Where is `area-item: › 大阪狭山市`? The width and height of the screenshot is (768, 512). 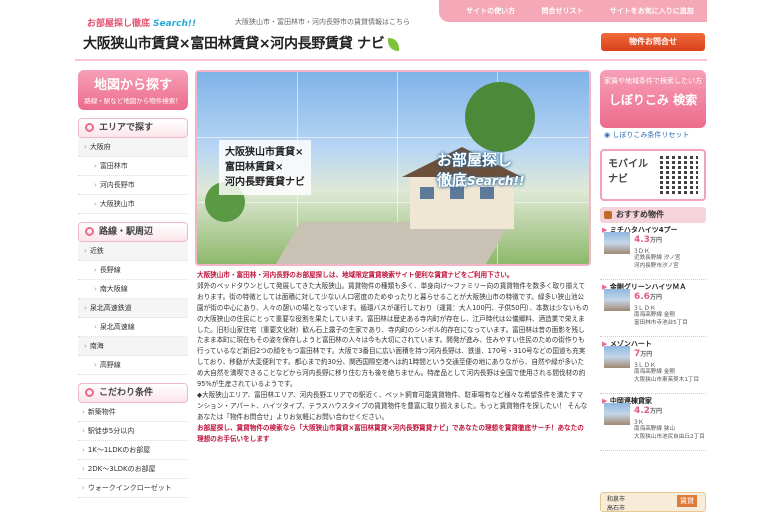 area-item: › 大阪狭山市 is located at coordinates (133, 204).